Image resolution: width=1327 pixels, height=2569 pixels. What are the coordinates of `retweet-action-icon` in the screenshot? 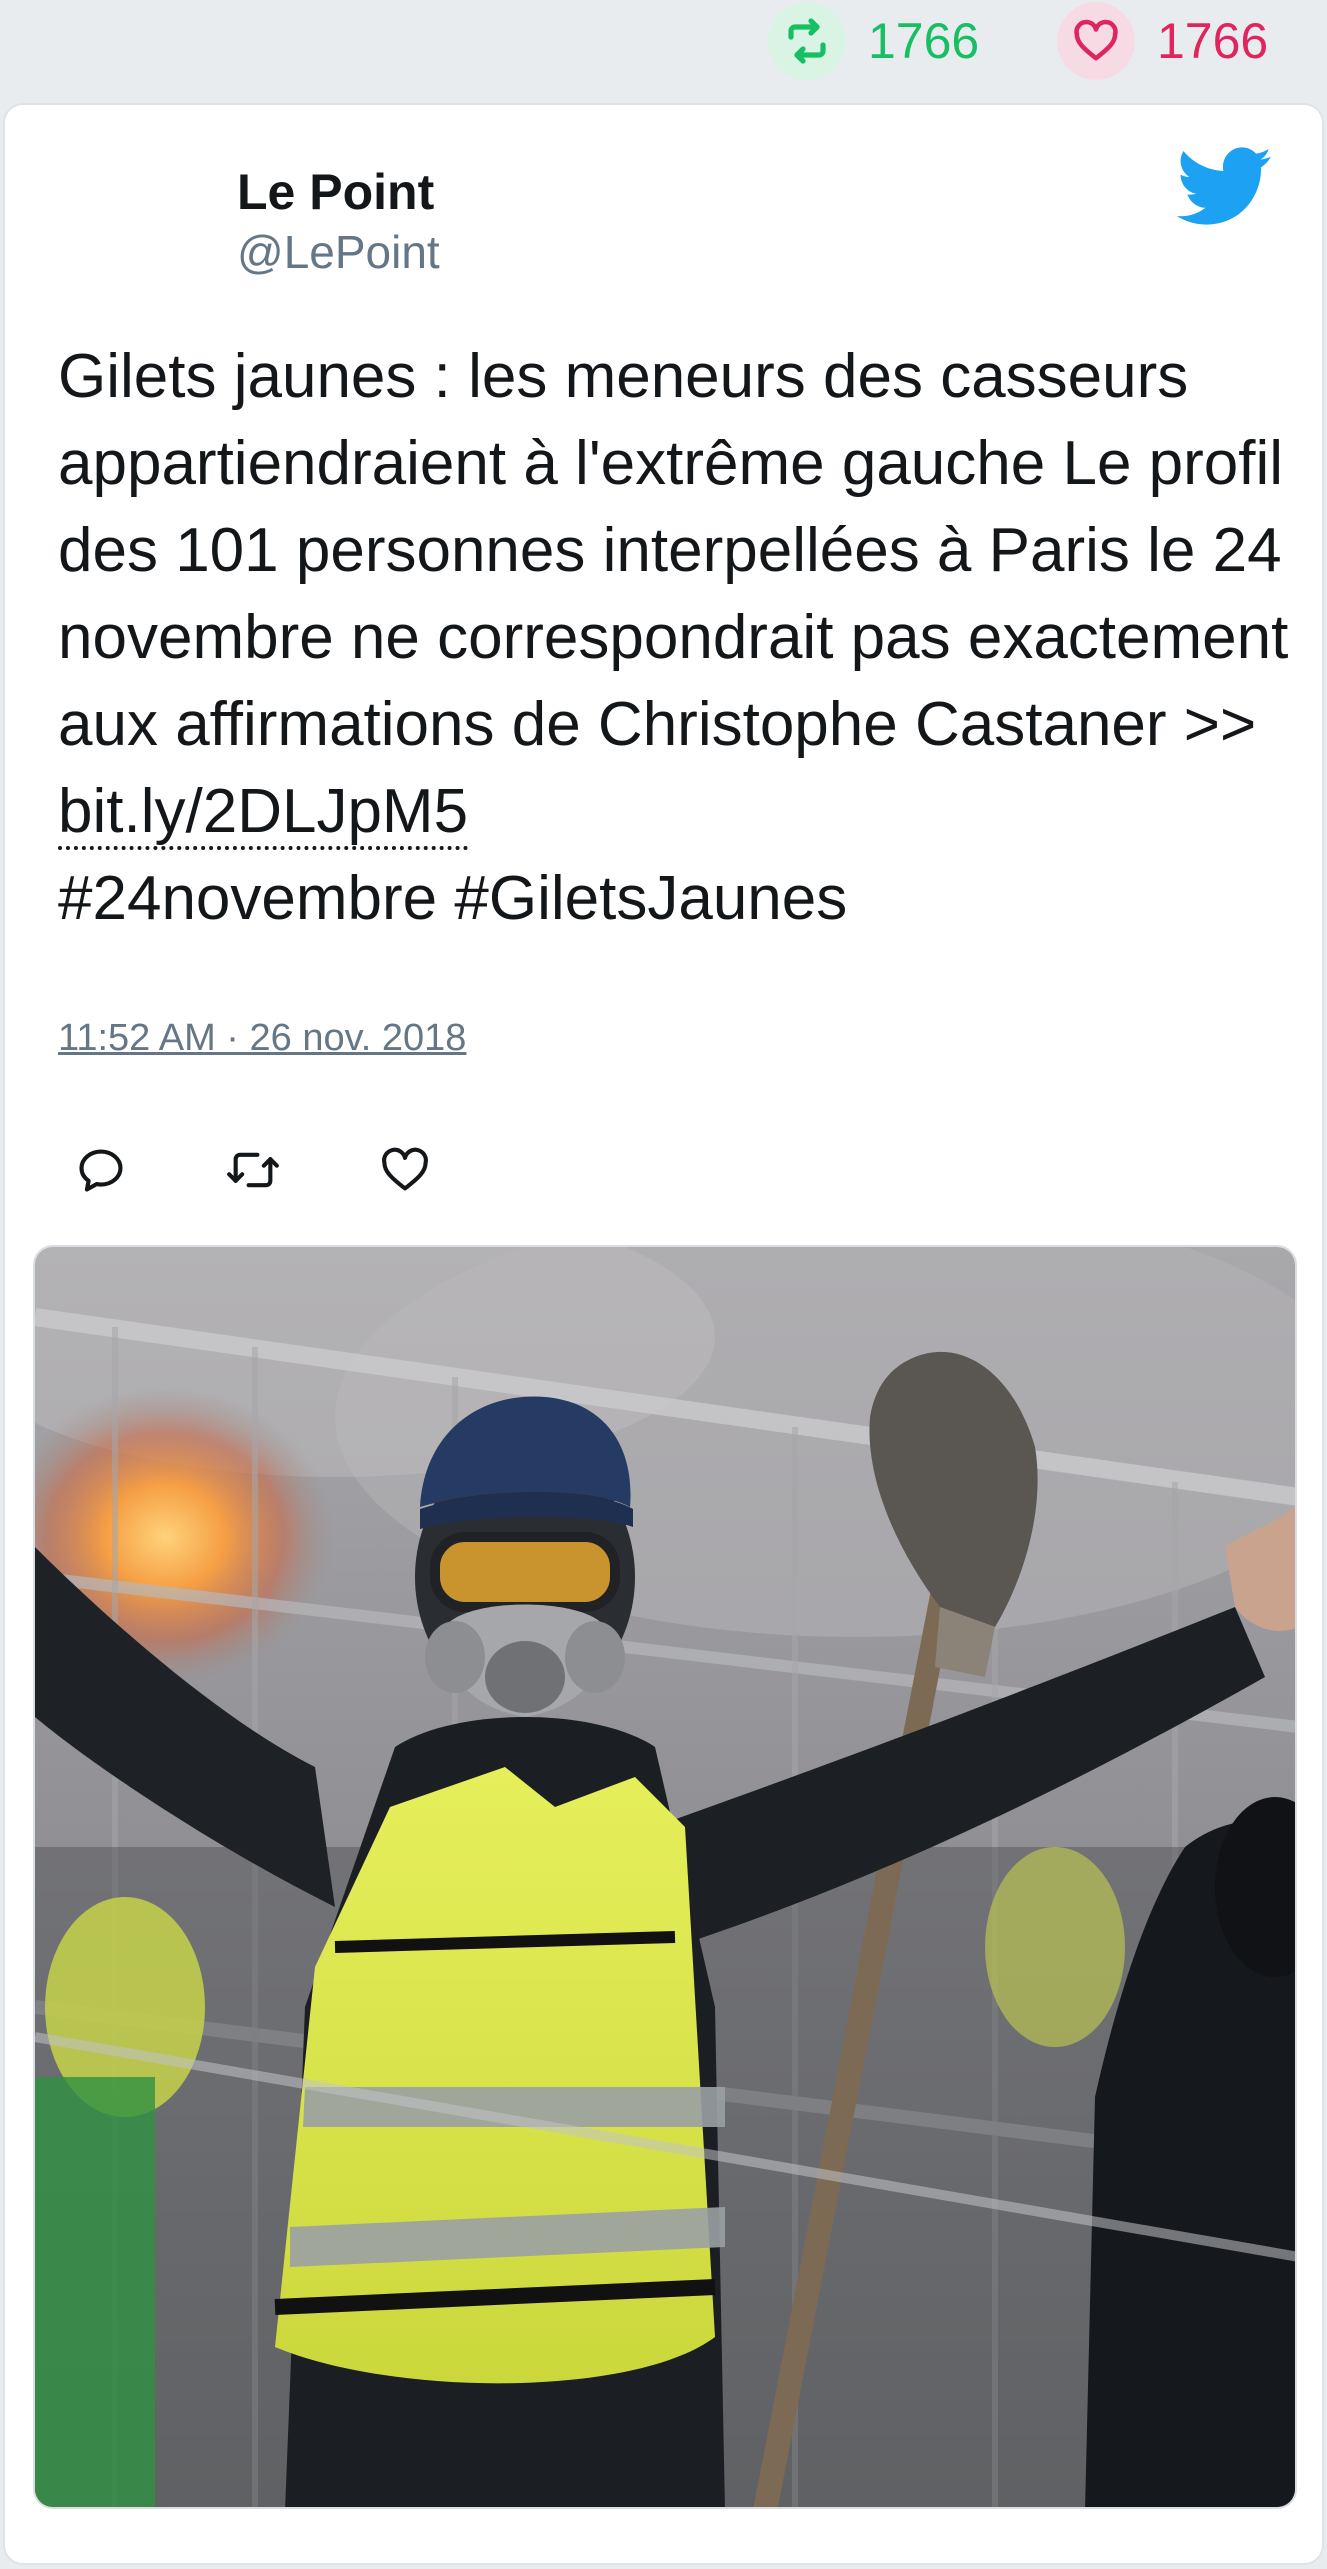 It's located at (253, 1170).